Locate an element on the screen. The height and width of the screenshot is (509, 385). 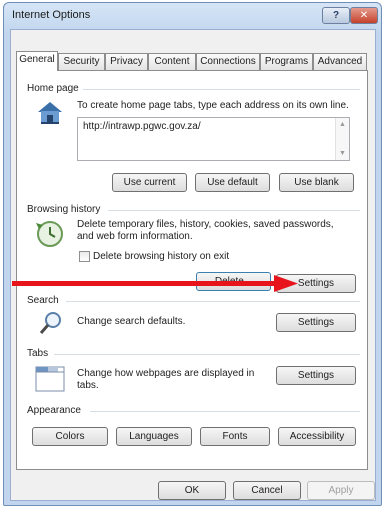
tabs-window-icon is located at coordinates (50, 379).